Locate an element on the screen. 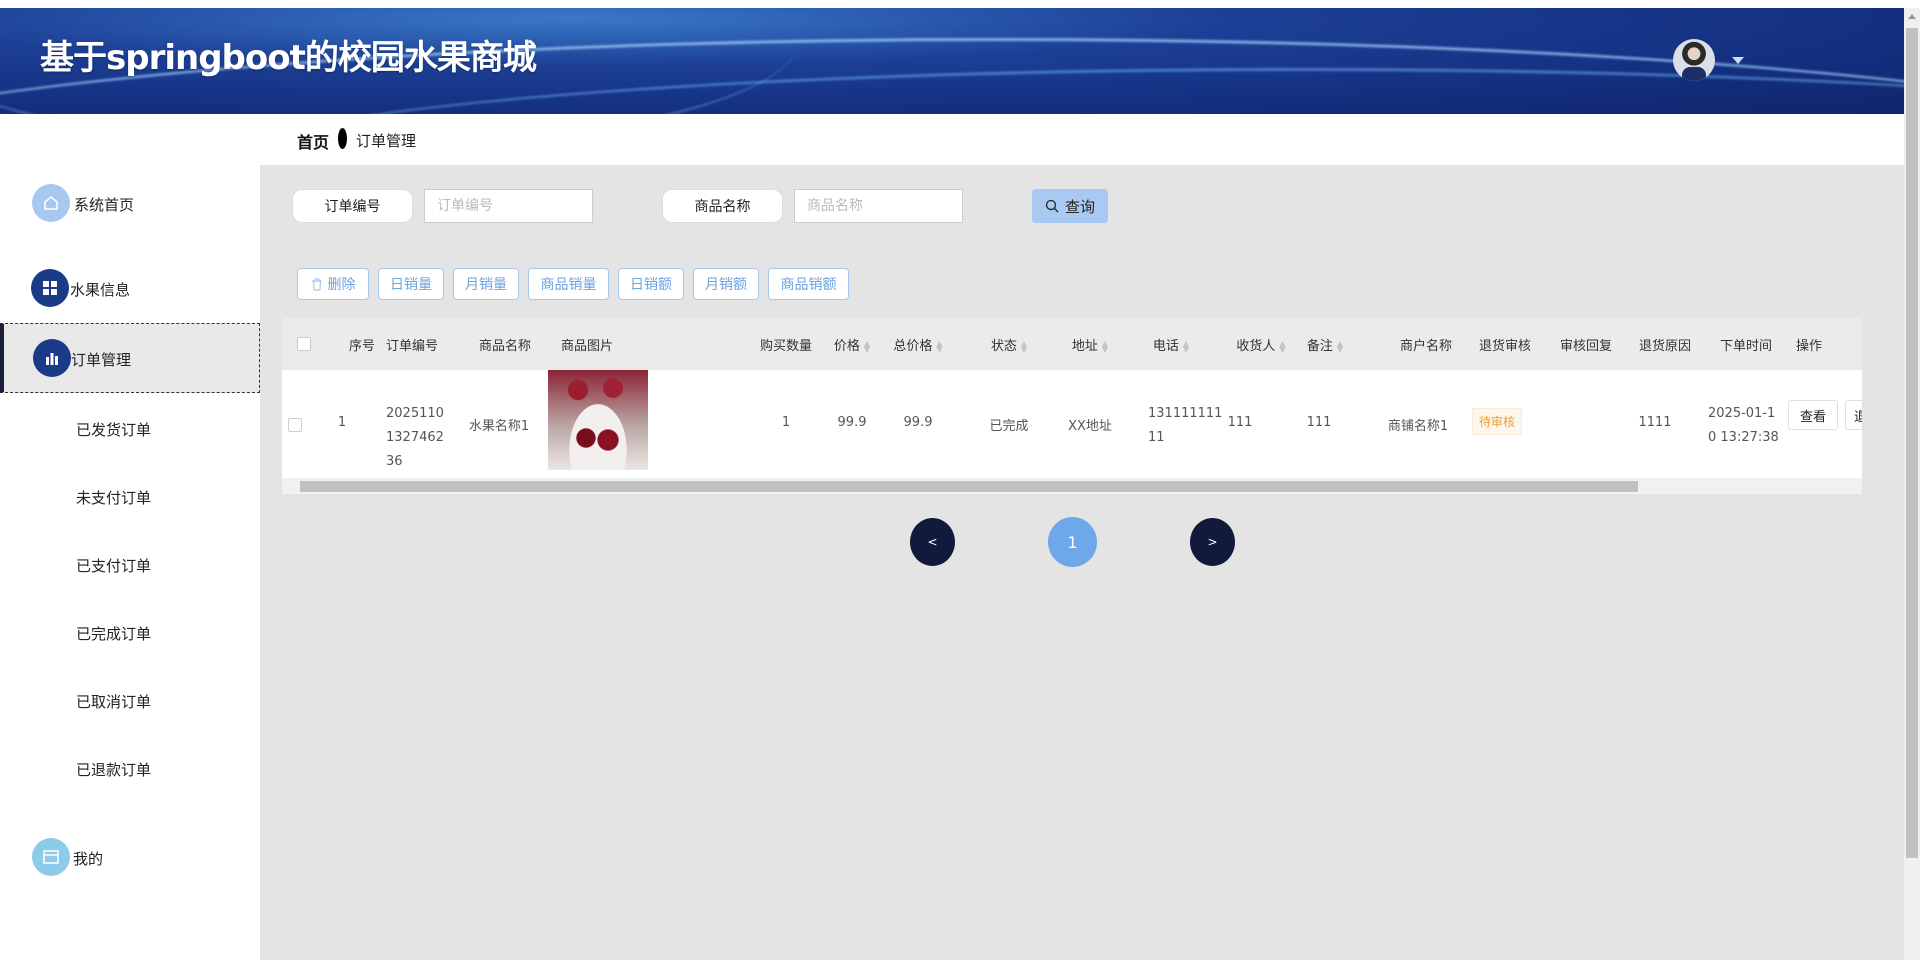  column-header: 状态 ▲ ▼ is located at coordinates (1009, 344).